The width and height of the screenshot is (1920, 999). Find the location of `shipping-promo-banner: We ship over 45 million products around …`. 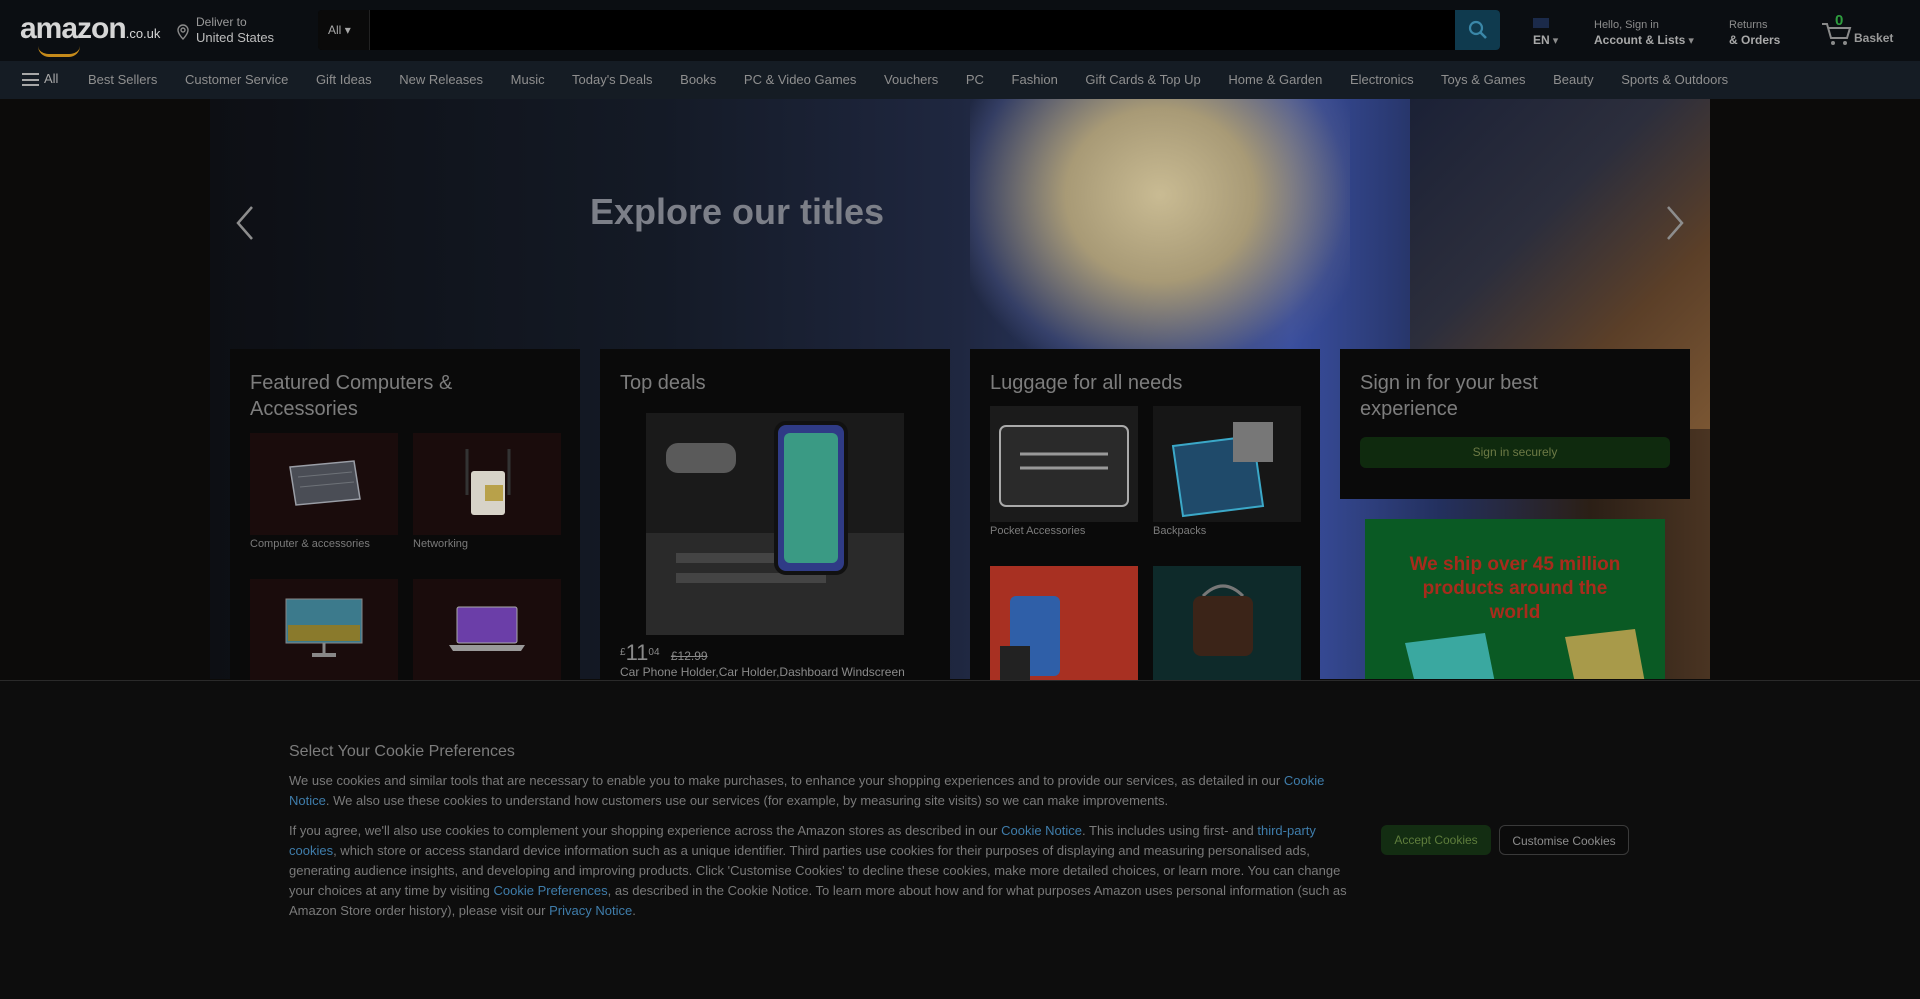

shipping-promo-banner: We ship over 45 million products around … is located at coordinates (1515, 599).